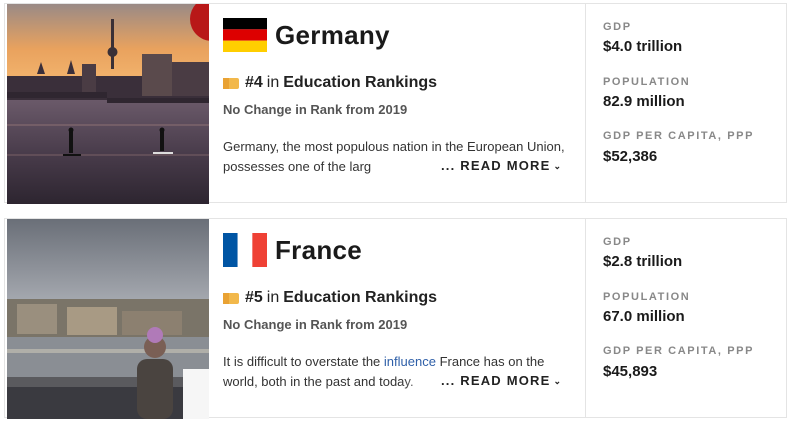  I want to click on berlin-photo, so click(108, 104).